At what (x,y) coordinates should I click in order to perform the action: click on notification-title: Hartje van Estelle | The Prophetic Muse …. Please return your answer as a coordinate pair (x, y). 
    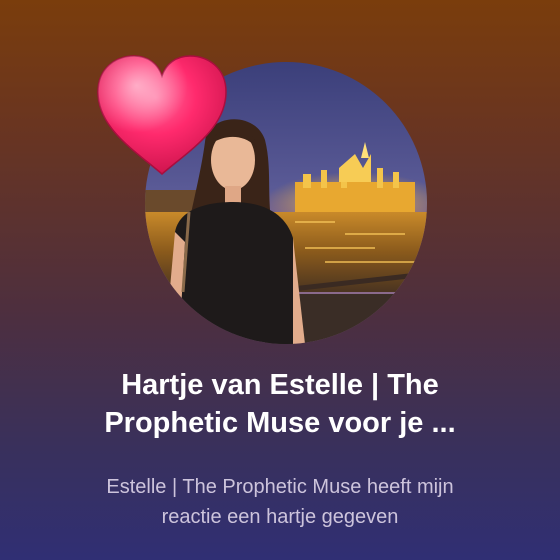
    Looking at the image, I should click on (280, 404).